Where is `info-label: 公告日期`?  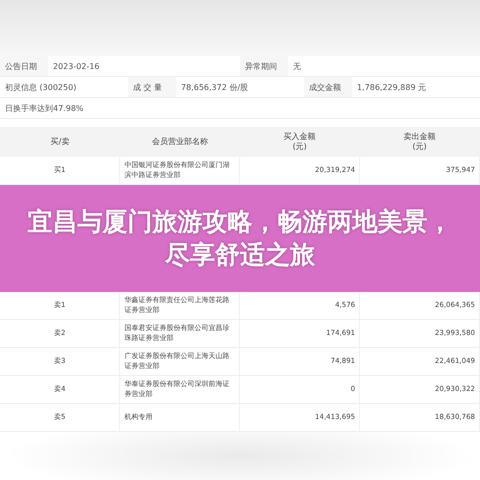
info-label: 公告日期 is located at coordinates (24, 66).